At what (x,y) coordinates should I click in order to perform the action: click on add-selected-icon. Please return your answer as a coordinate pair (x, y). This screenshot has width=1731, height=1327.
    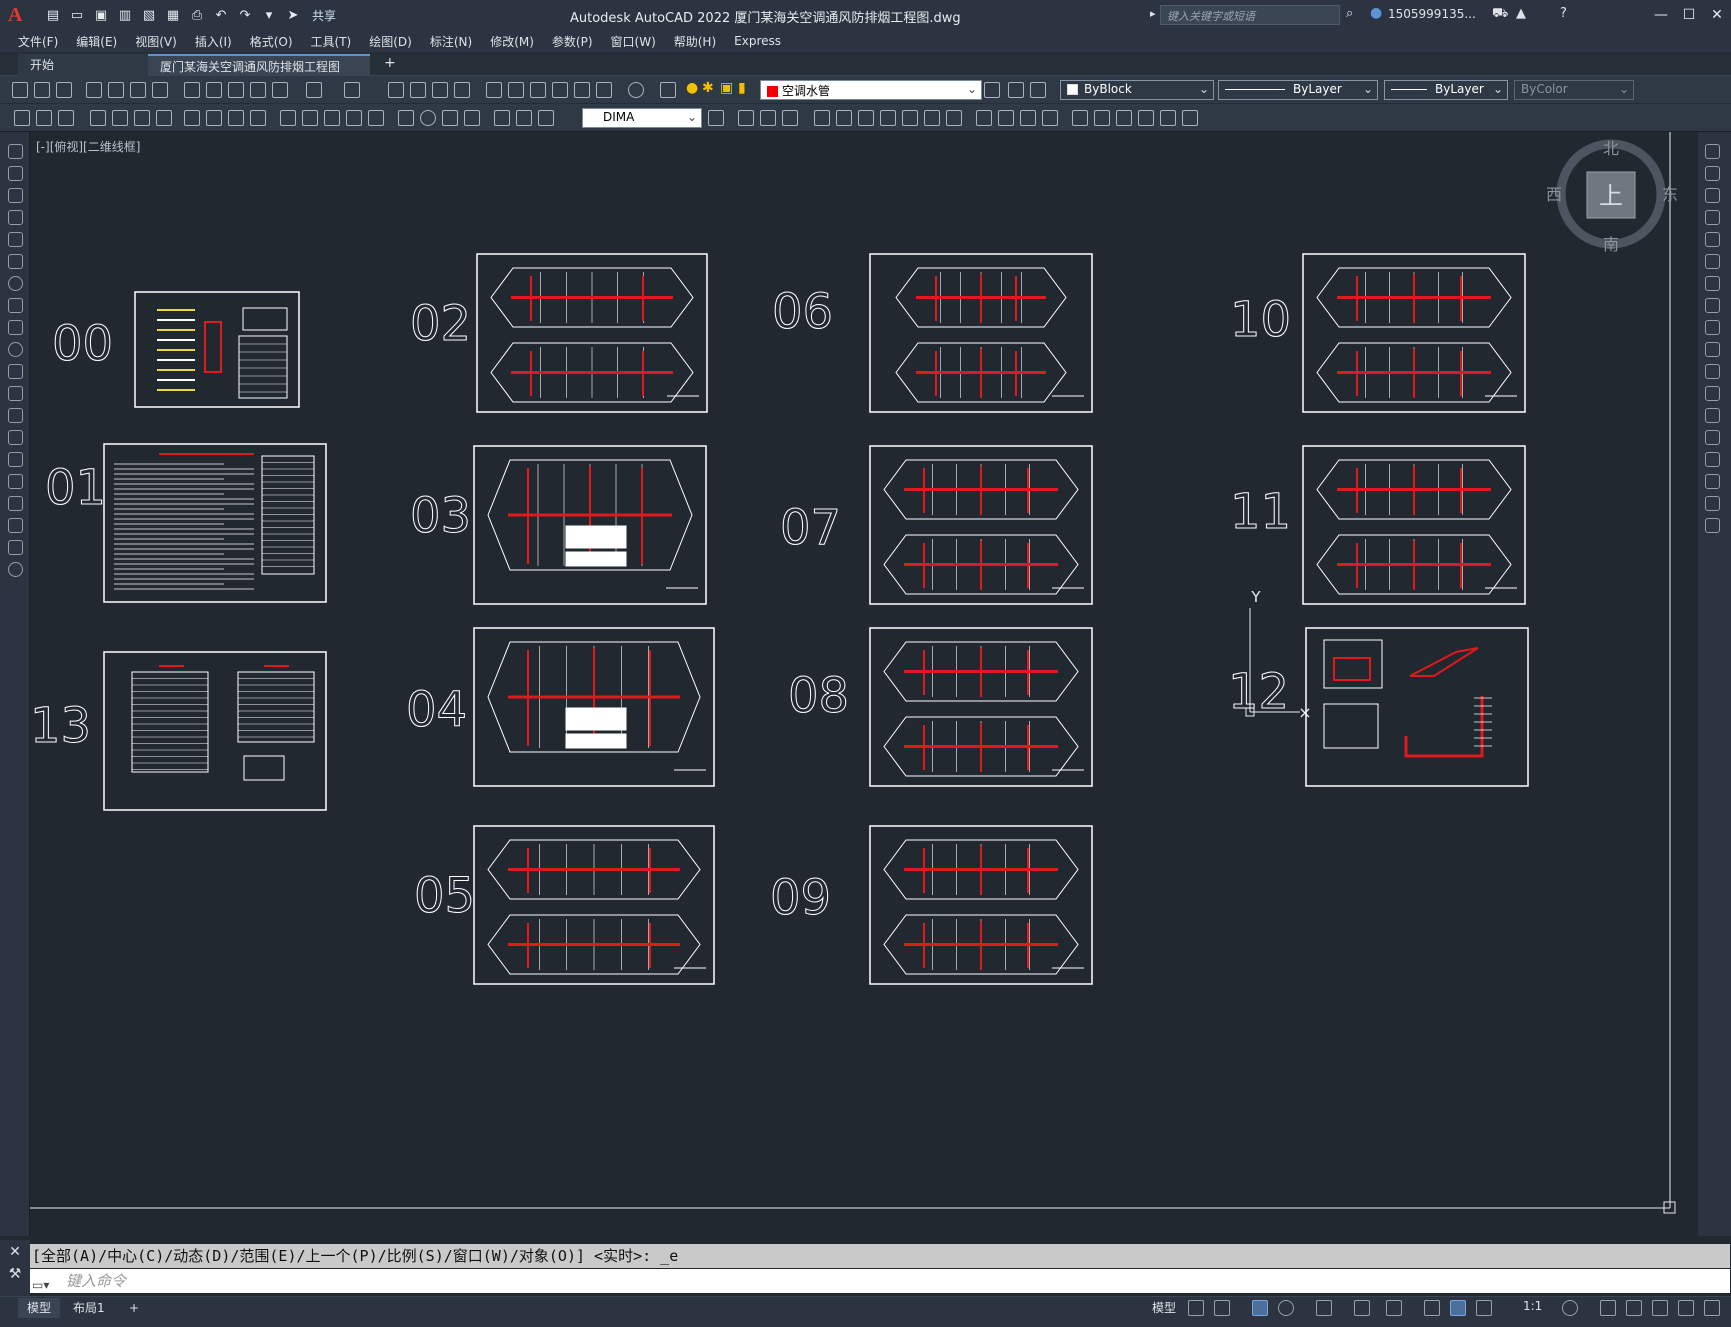
    Looking at the image, I should click on (15, 569).